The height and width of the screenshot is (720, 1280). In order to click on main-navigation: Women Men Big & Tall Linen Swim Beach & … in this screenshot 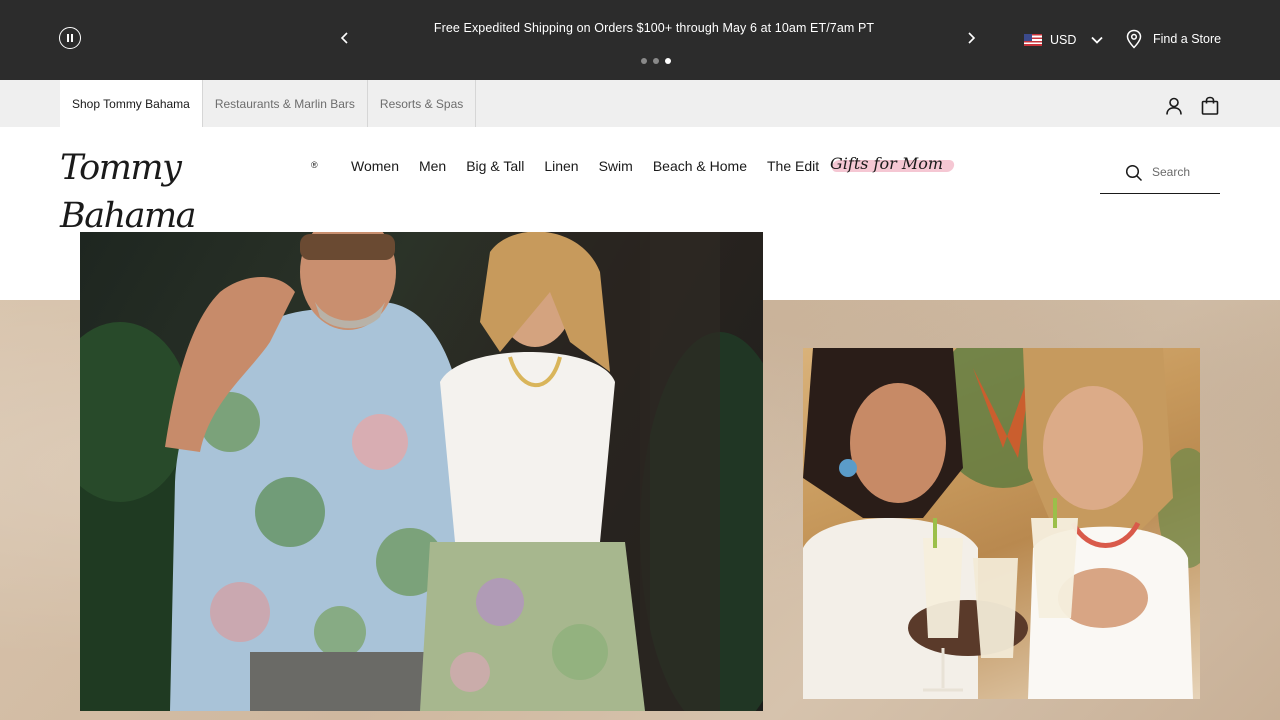, I will do `click(595, 166)`.